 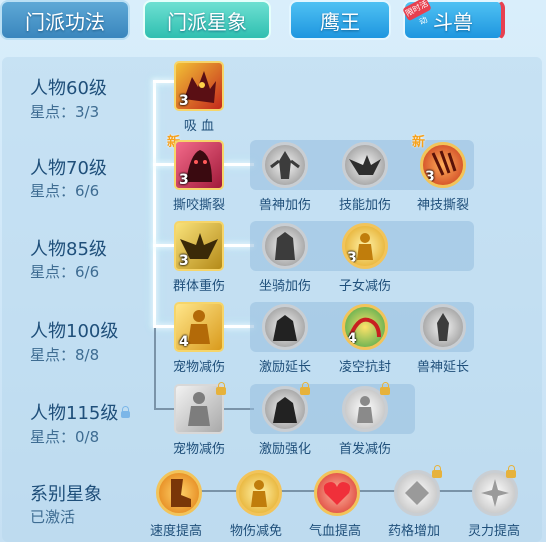 I want to click on skill-air-resist-seal: 4, so click(x=365, y=327).